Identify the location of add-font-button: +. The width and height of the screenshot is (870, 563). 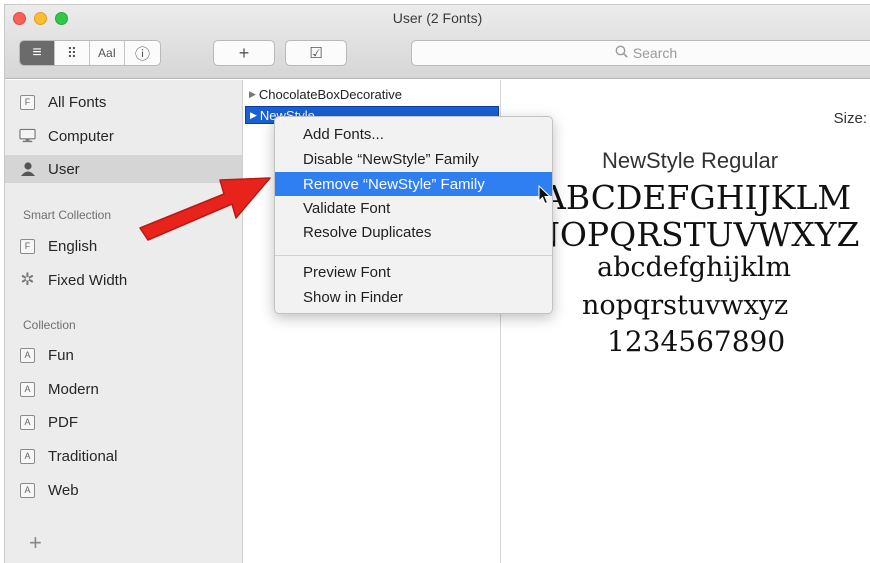
(244, 53).